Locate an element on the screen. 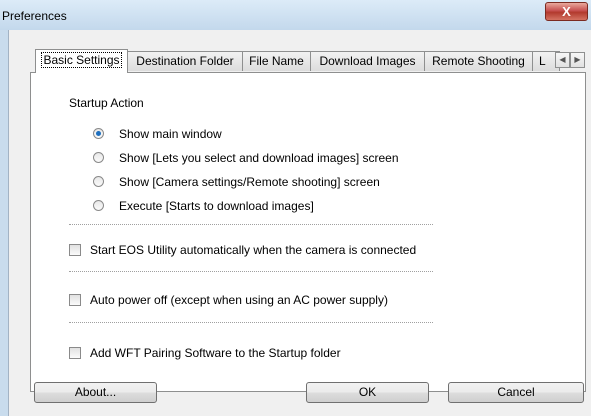 Image resolution: width=591 pixels, height=416 pixels. tab-label: Basic Settings is located at coordinates (81, 60).